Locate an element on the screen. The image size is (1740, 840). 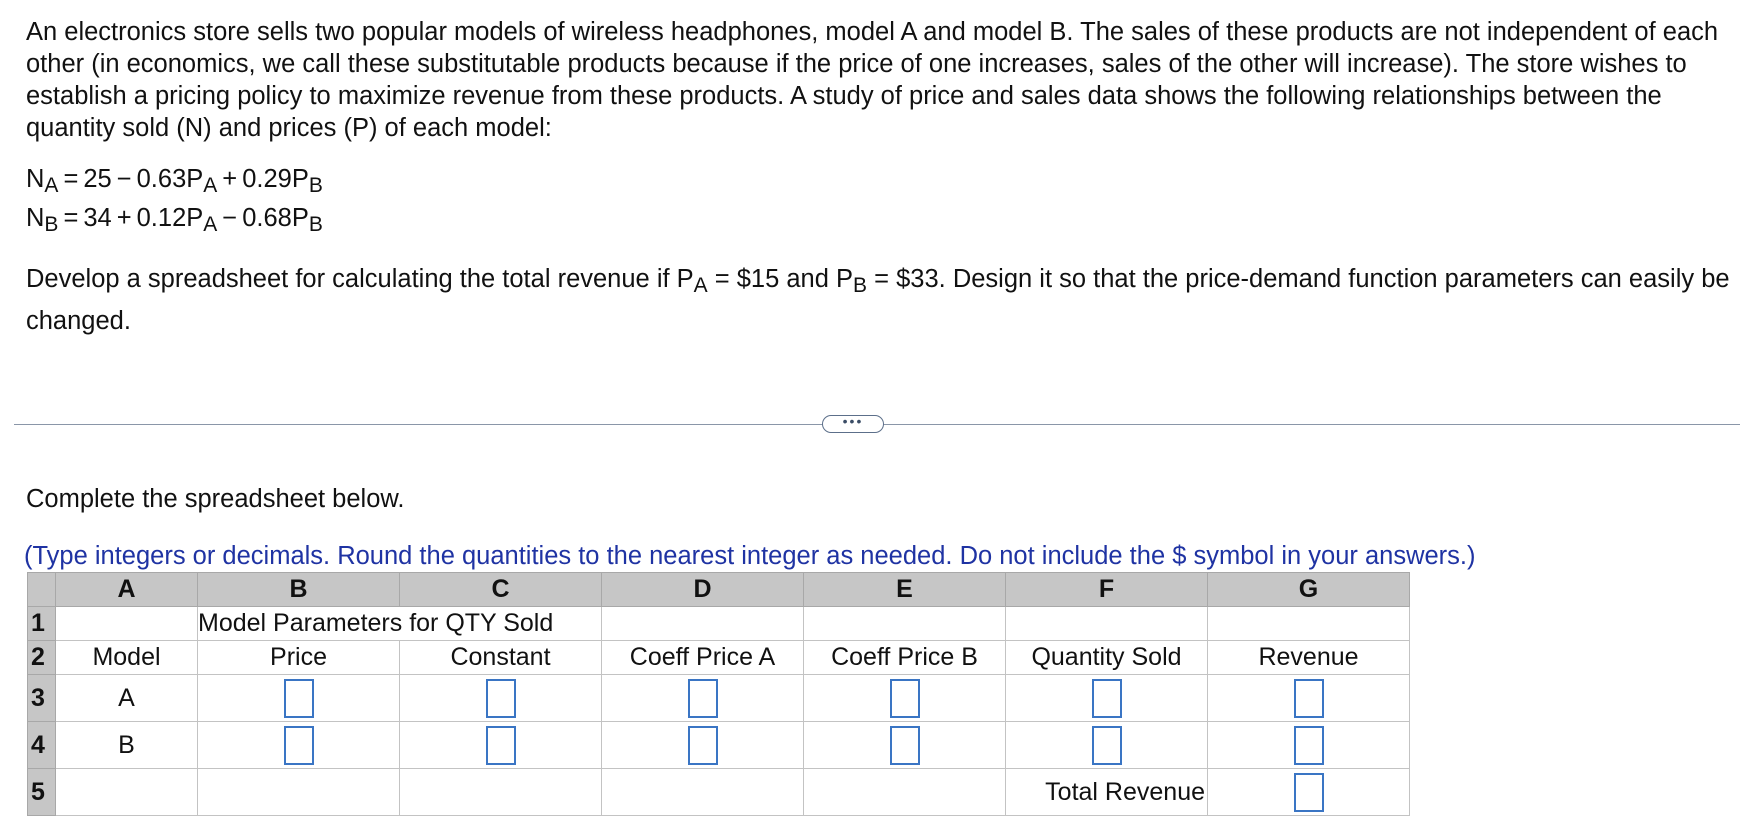
eq-b-op1: + is located at coordinates (124, 218).